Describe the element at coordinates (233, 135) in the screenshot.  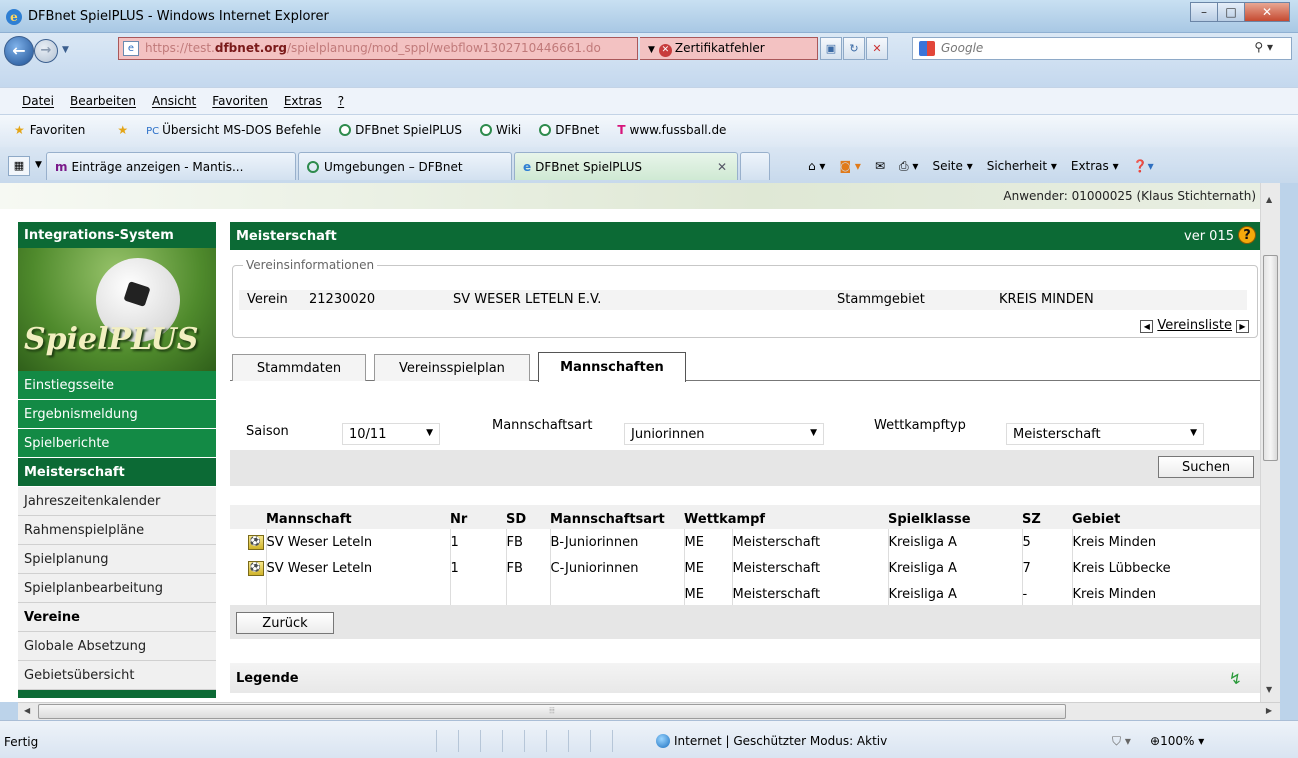
I see `fav-link-msdos: PC Übersicht MS-DOS Befehle` at that location.